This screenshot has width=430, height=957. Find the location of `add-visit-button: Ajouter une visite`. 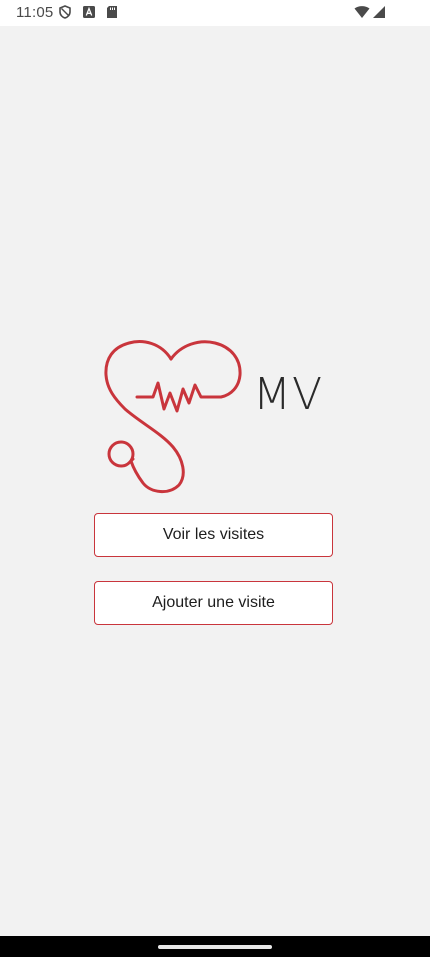

add-visit-button: Ajouter une visite is located at coordinates (213, 603).